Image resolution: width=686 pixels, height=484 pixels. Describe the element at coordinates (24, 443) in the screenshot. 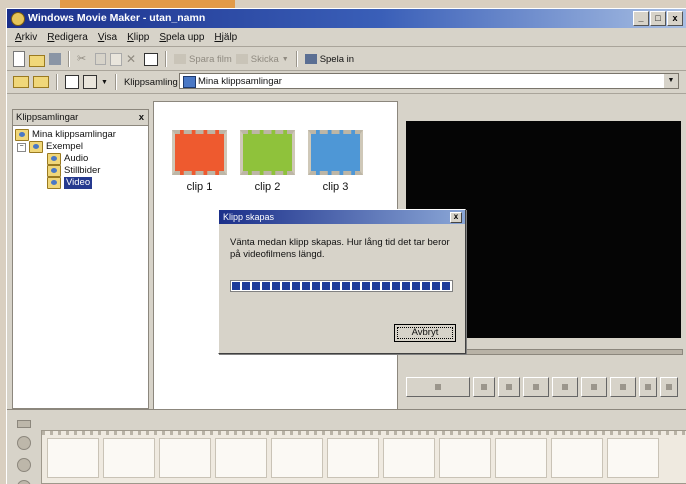

I see `zoom-in-icon` at that location.